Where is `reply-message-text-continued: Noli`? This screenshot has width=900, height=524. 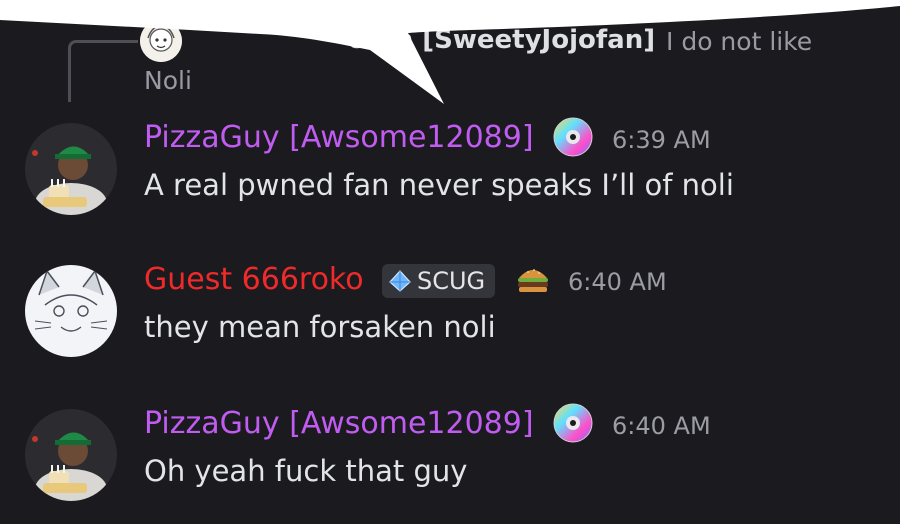 reply-message-text-continued: Noli is located at coordinates (168, 80).